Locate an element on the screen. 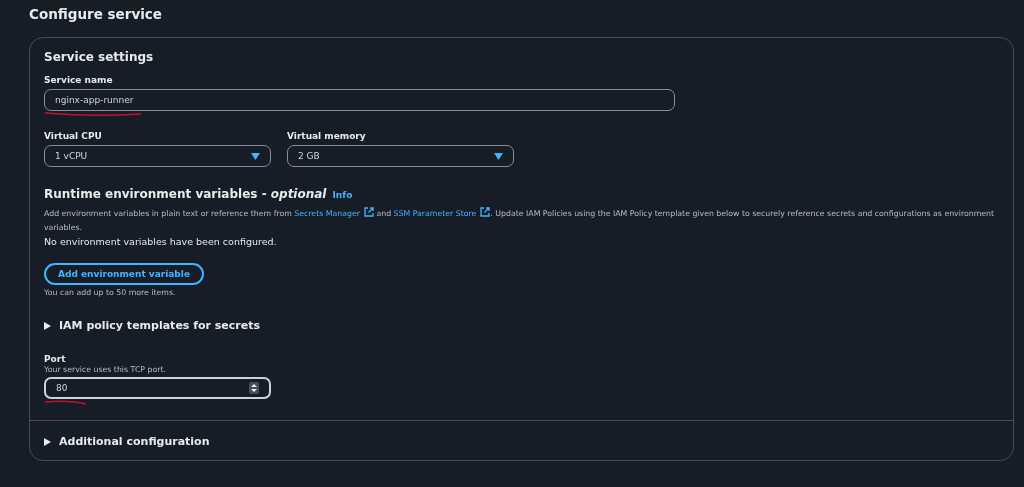  section-title: Runtime environment variables - optional is located at coordinates (185, 194).